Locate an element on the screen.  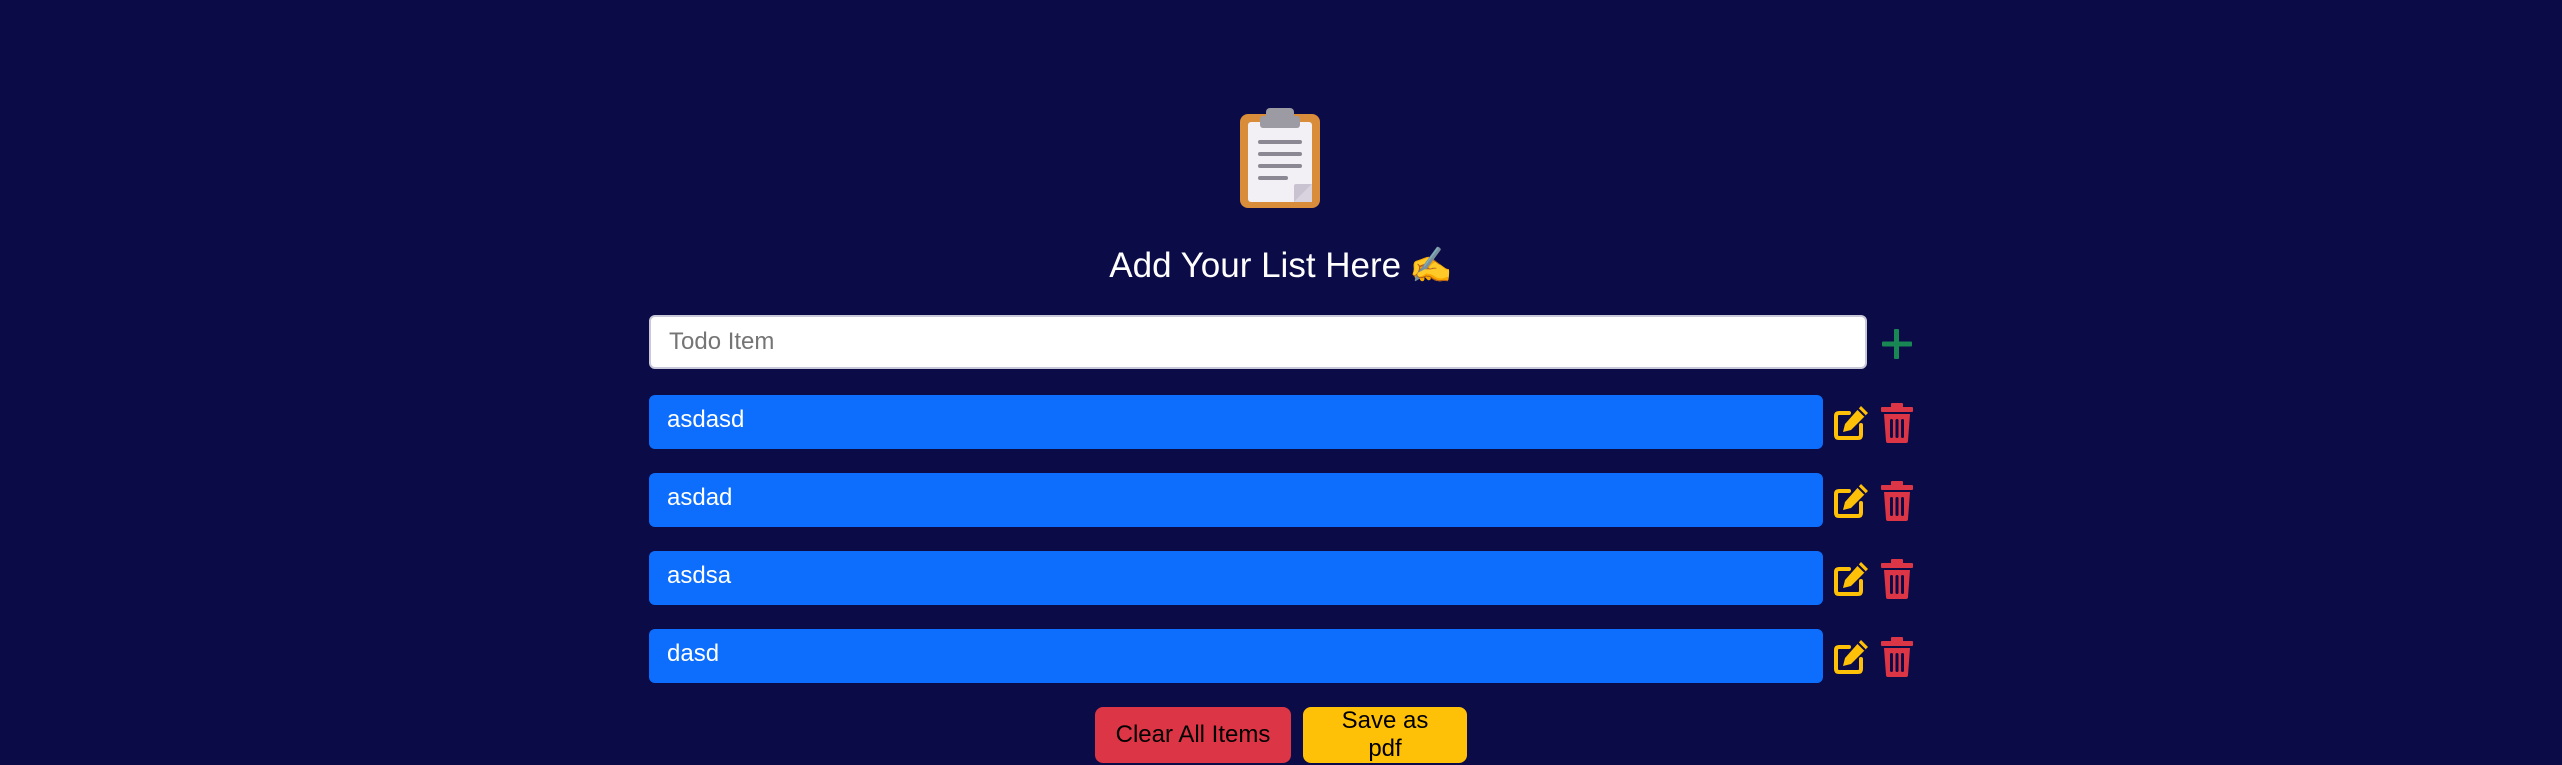
writing-hand-icon: ✍️ is located at coordinates (1431, 265).